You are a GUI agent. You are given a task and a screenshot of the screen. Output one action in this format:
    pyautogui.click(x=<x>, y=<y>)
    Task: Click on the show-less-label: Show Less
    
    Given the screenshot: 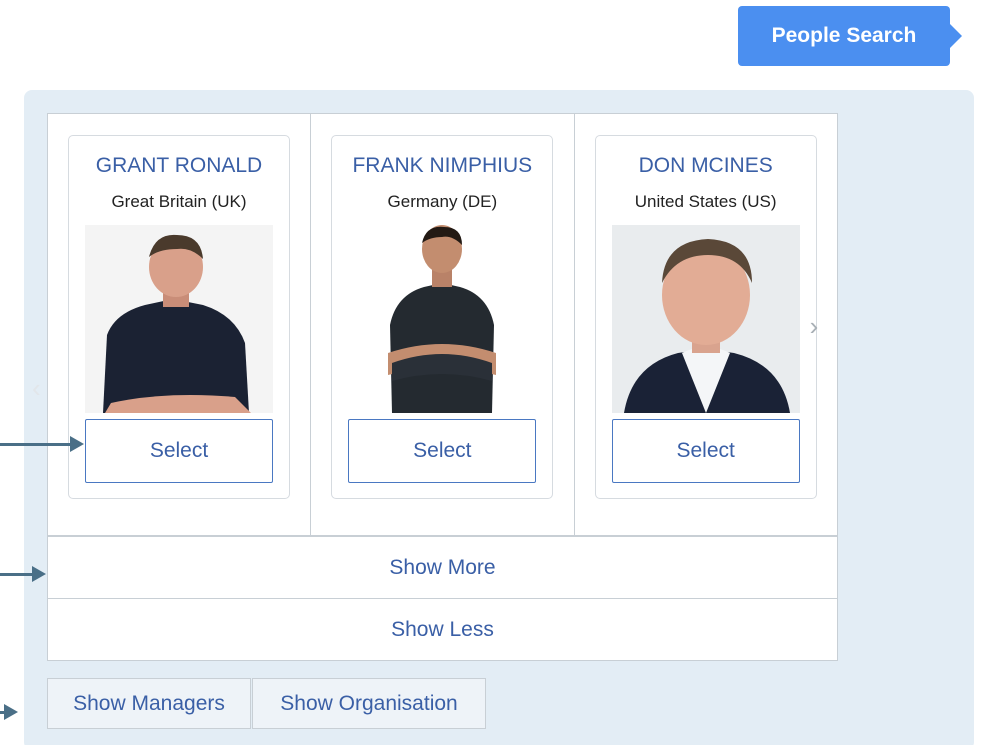 What is the action you would take?
    pyautogui.click(x=442, y=629)
    